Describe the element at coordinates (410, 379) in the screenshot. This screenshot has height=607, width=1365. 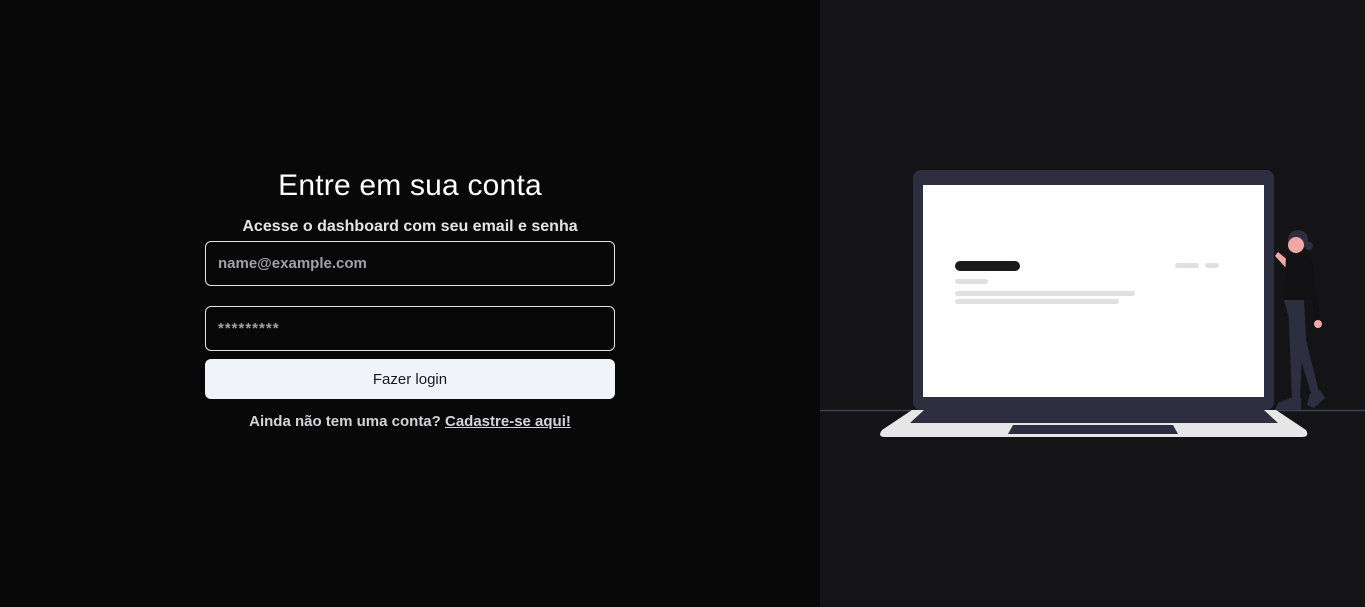
I see `login-button: Fazer login` at that location.